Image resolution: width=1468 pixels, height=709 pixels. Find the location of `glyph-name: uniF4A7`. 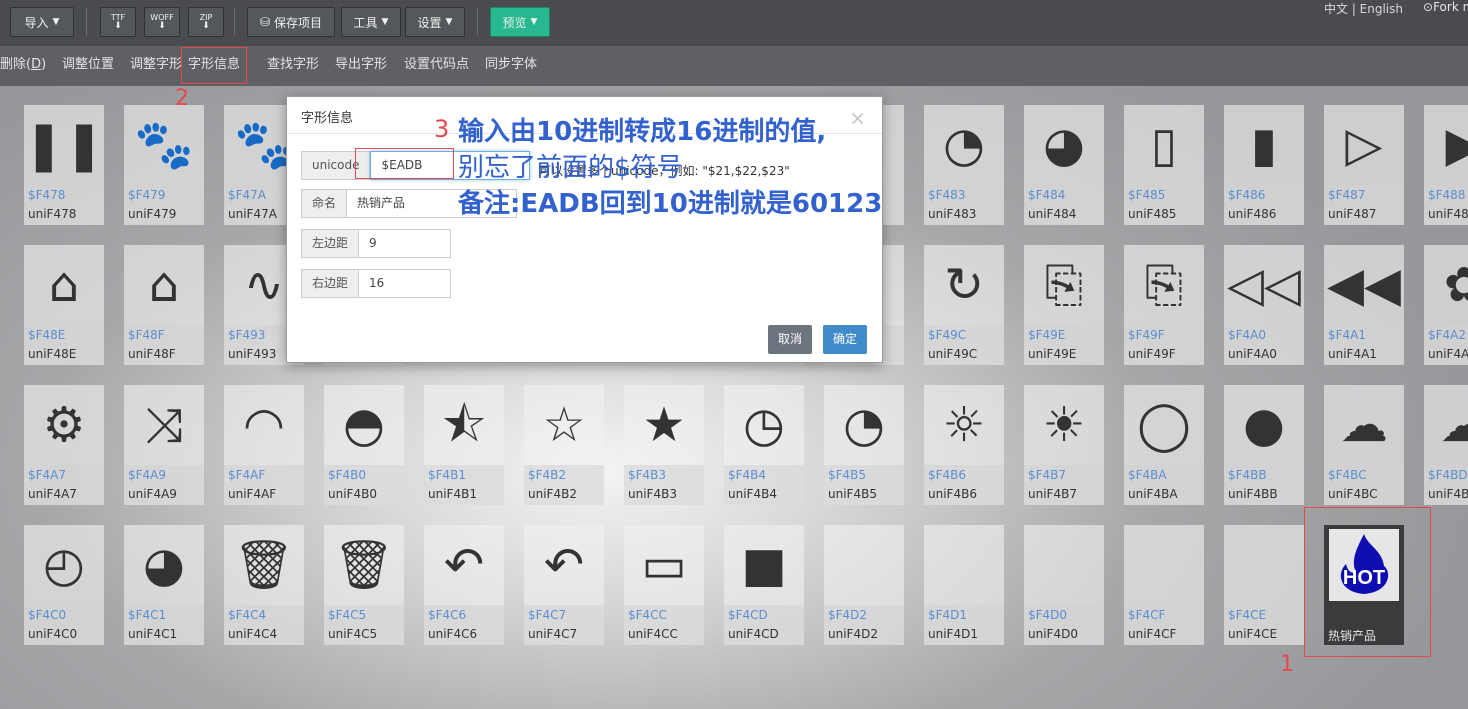

glyph-name: uniF4A7 is located at coordinates (52, 494).